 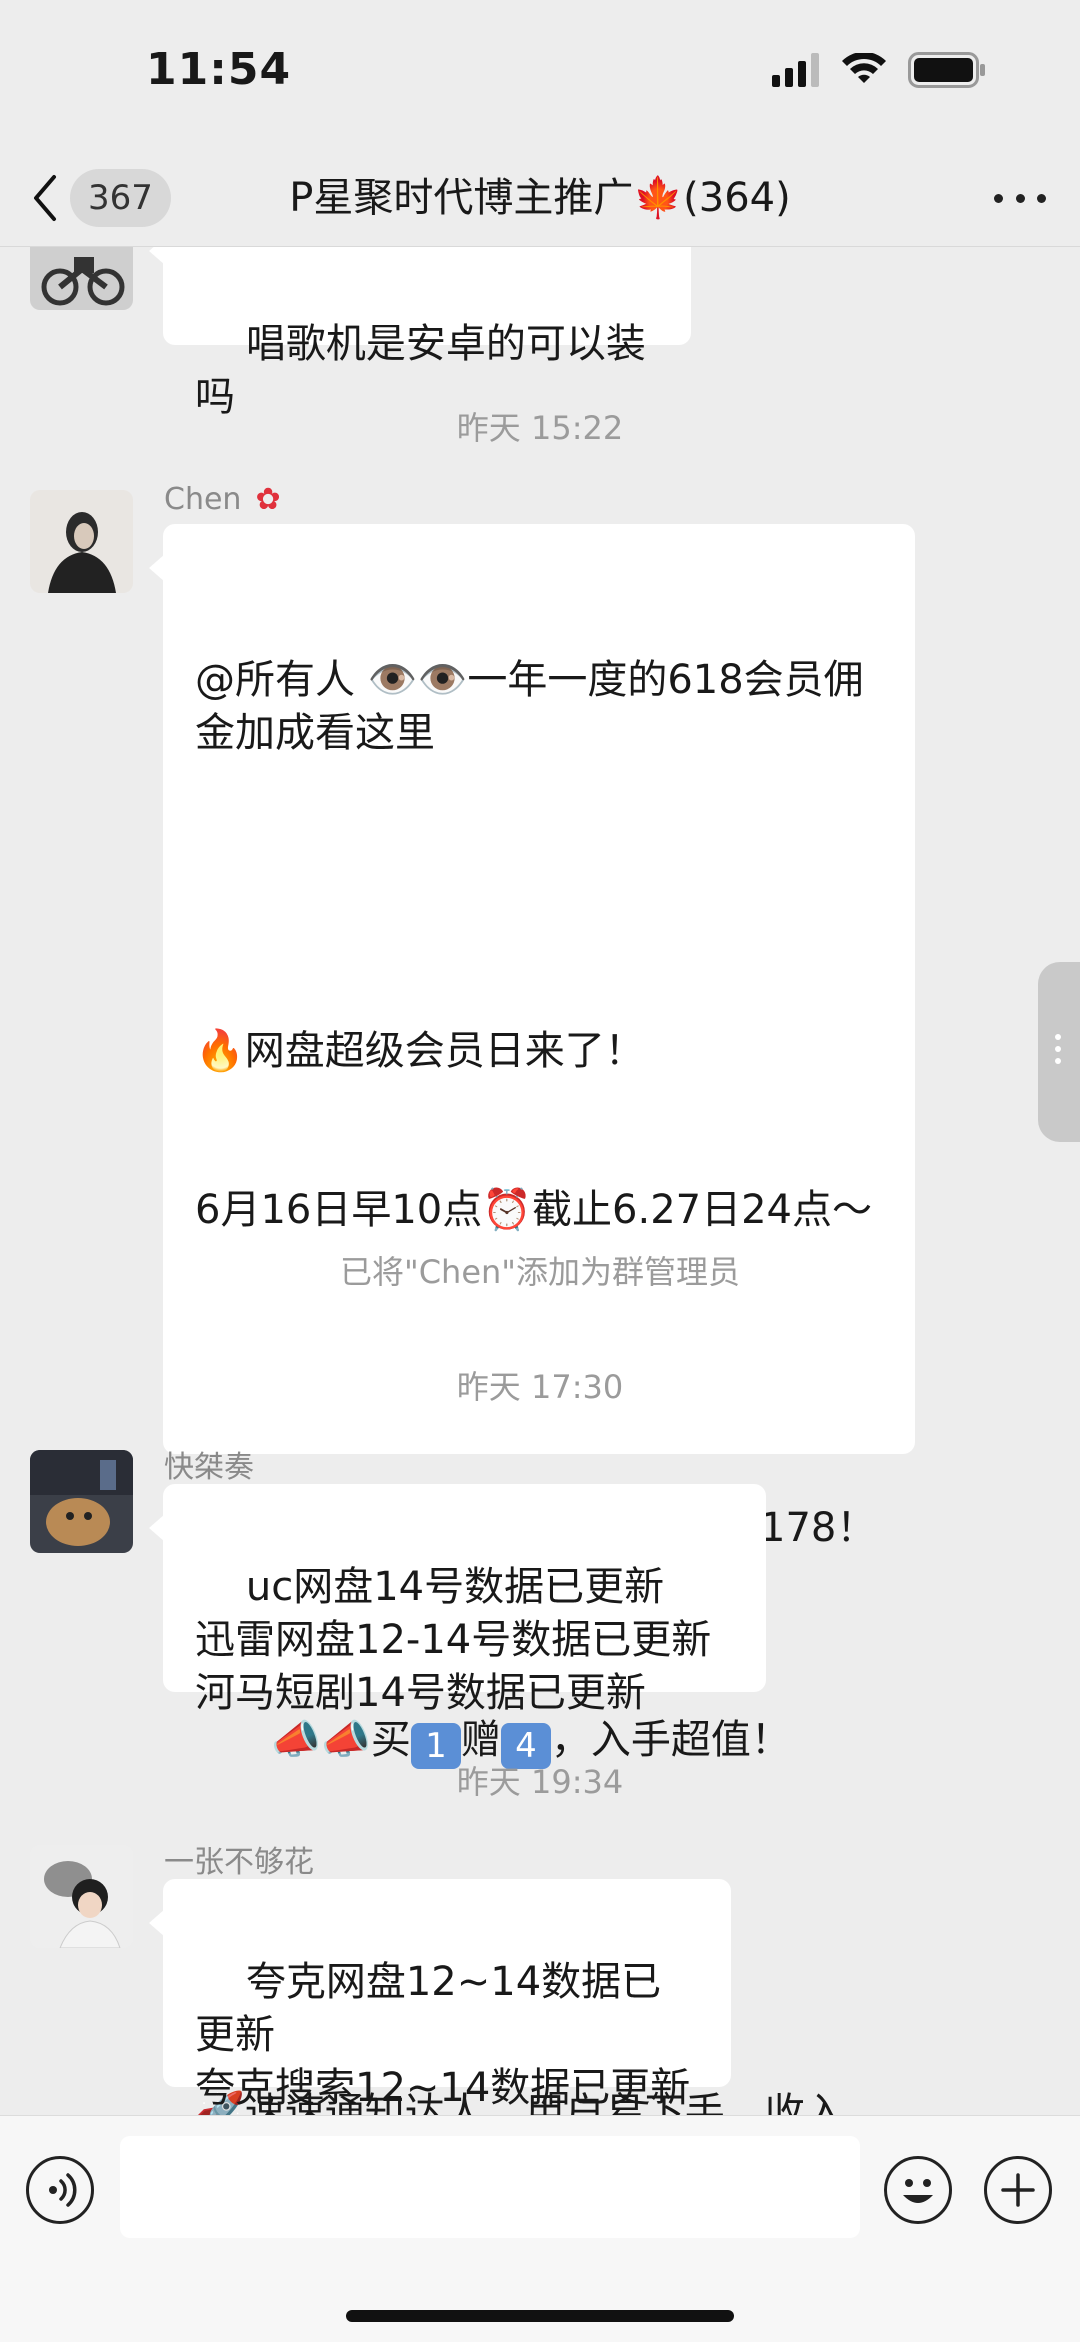 What do you see at coordinates (529, 706) in the screenshot?
I see `message-text: @所有人 👁️👁️一年一度的618会员佣金加成看这里` at bounding box center [529, 706].